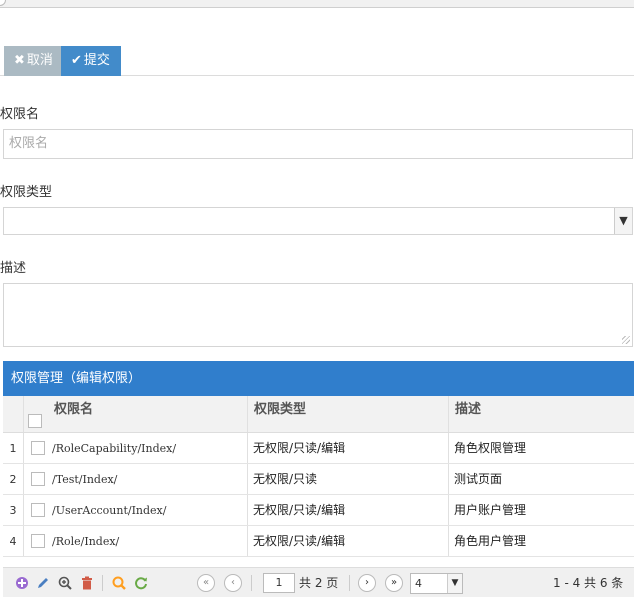 This screenshot has height=598, width=634. What do you see at coordinates (490, 541) in the screenshot?
I see `cell-description: 角色用户管理` at bounding box center [490, 541].